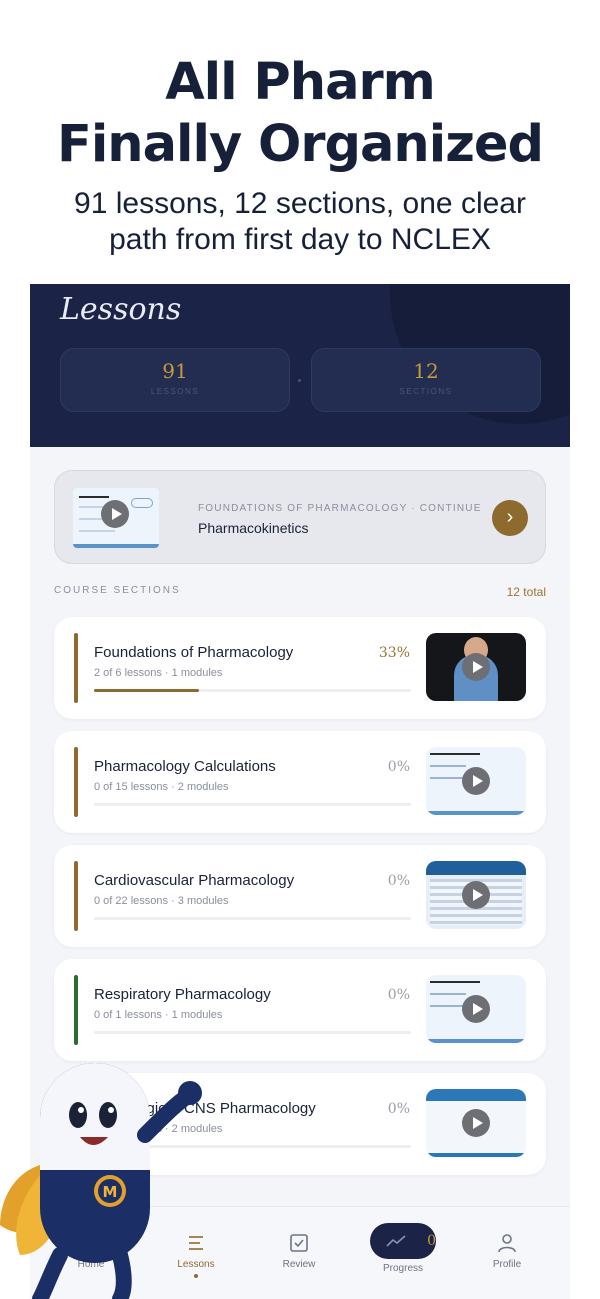 The height and width of the screenshot is (1299, 600). I want to click on section-subtitle: 2 of 6 lessons · 1 modules, so click(158, 673).